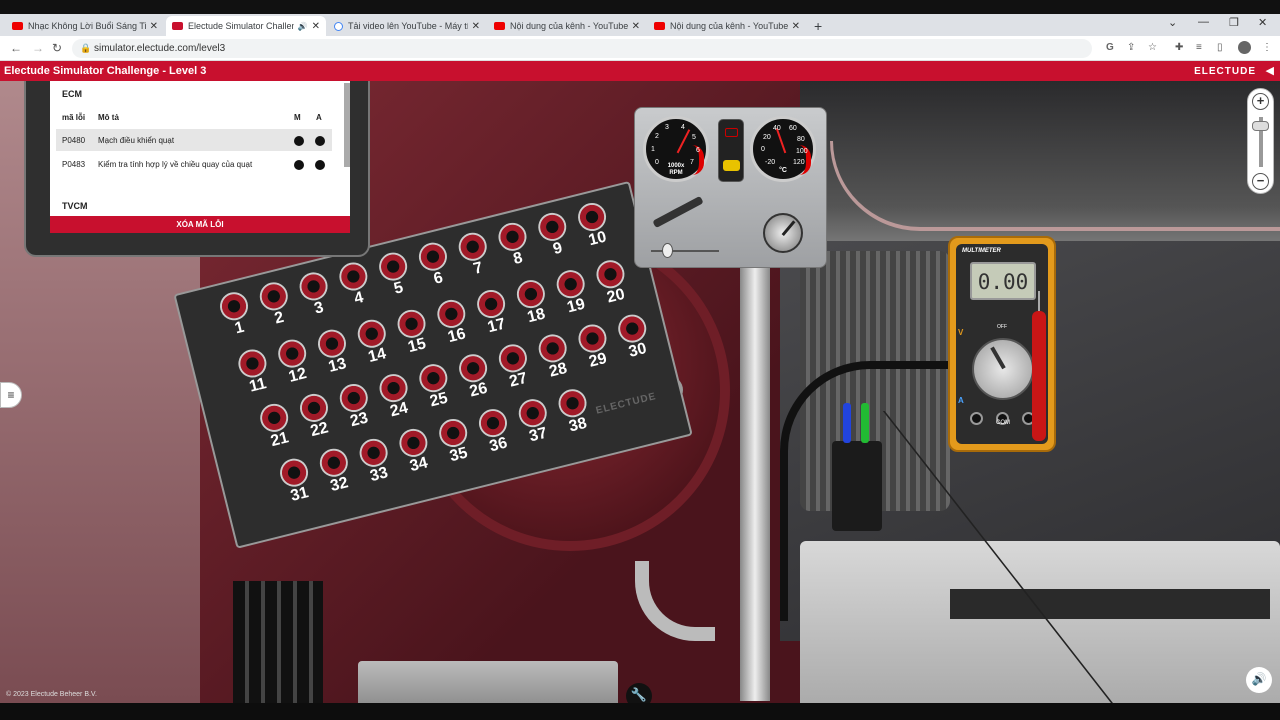 Image resolution: width=1280 pixels, height=720 pixels. What do you see at coordinates (57, 48) in the screenshot?
I see `reload-icon: ↻` at bounding box center [57, 48].